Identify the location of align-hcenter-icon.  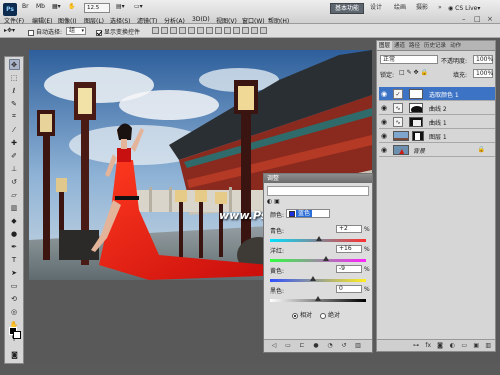
(191, 30).